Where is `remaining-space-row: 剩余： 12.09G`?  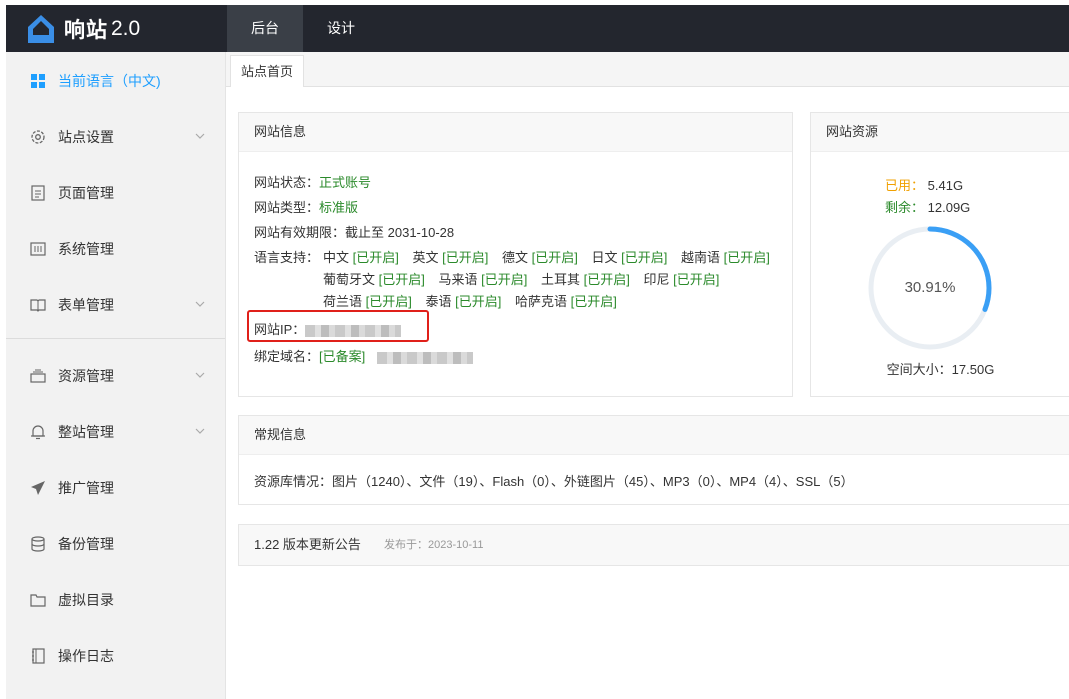
remaining-space-row: 剩余： 12.09G is located at coordinates (927, 206).